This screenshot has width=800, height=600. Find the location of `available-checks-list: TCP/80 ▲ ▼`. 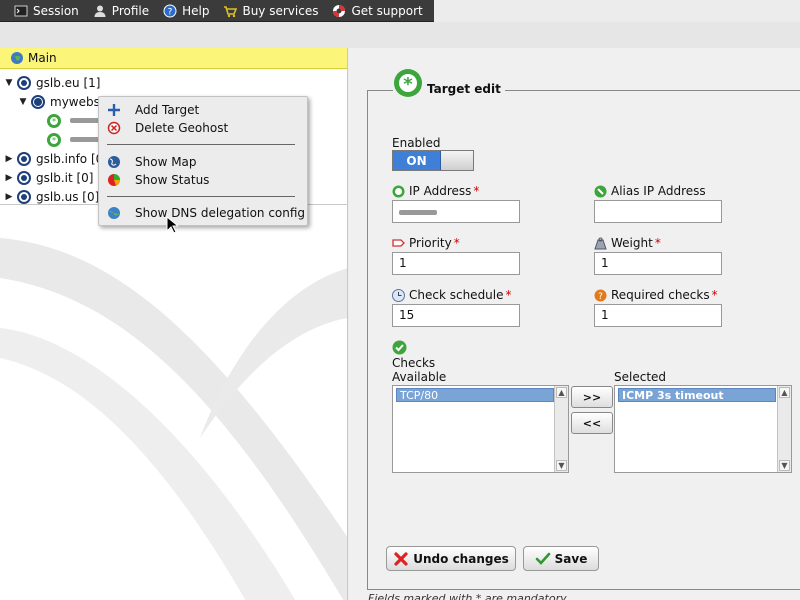

available-checks-list: TCP/80 ▲ ▼ is located at coordinates (480, 429).